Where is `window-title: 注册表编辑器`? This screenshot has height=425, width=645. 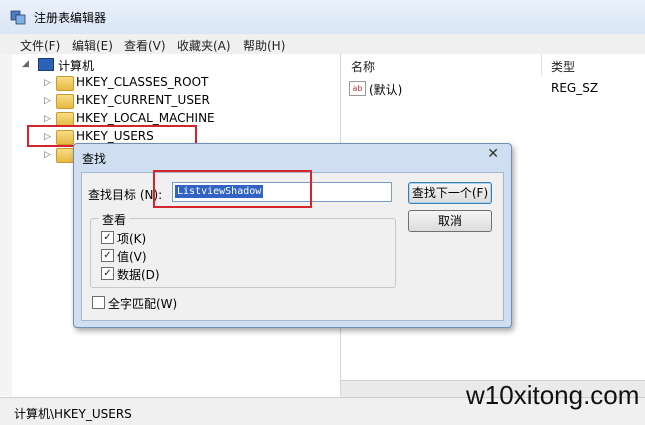 window-title: 注册表编辑器 is located at coordinates (70, 18).